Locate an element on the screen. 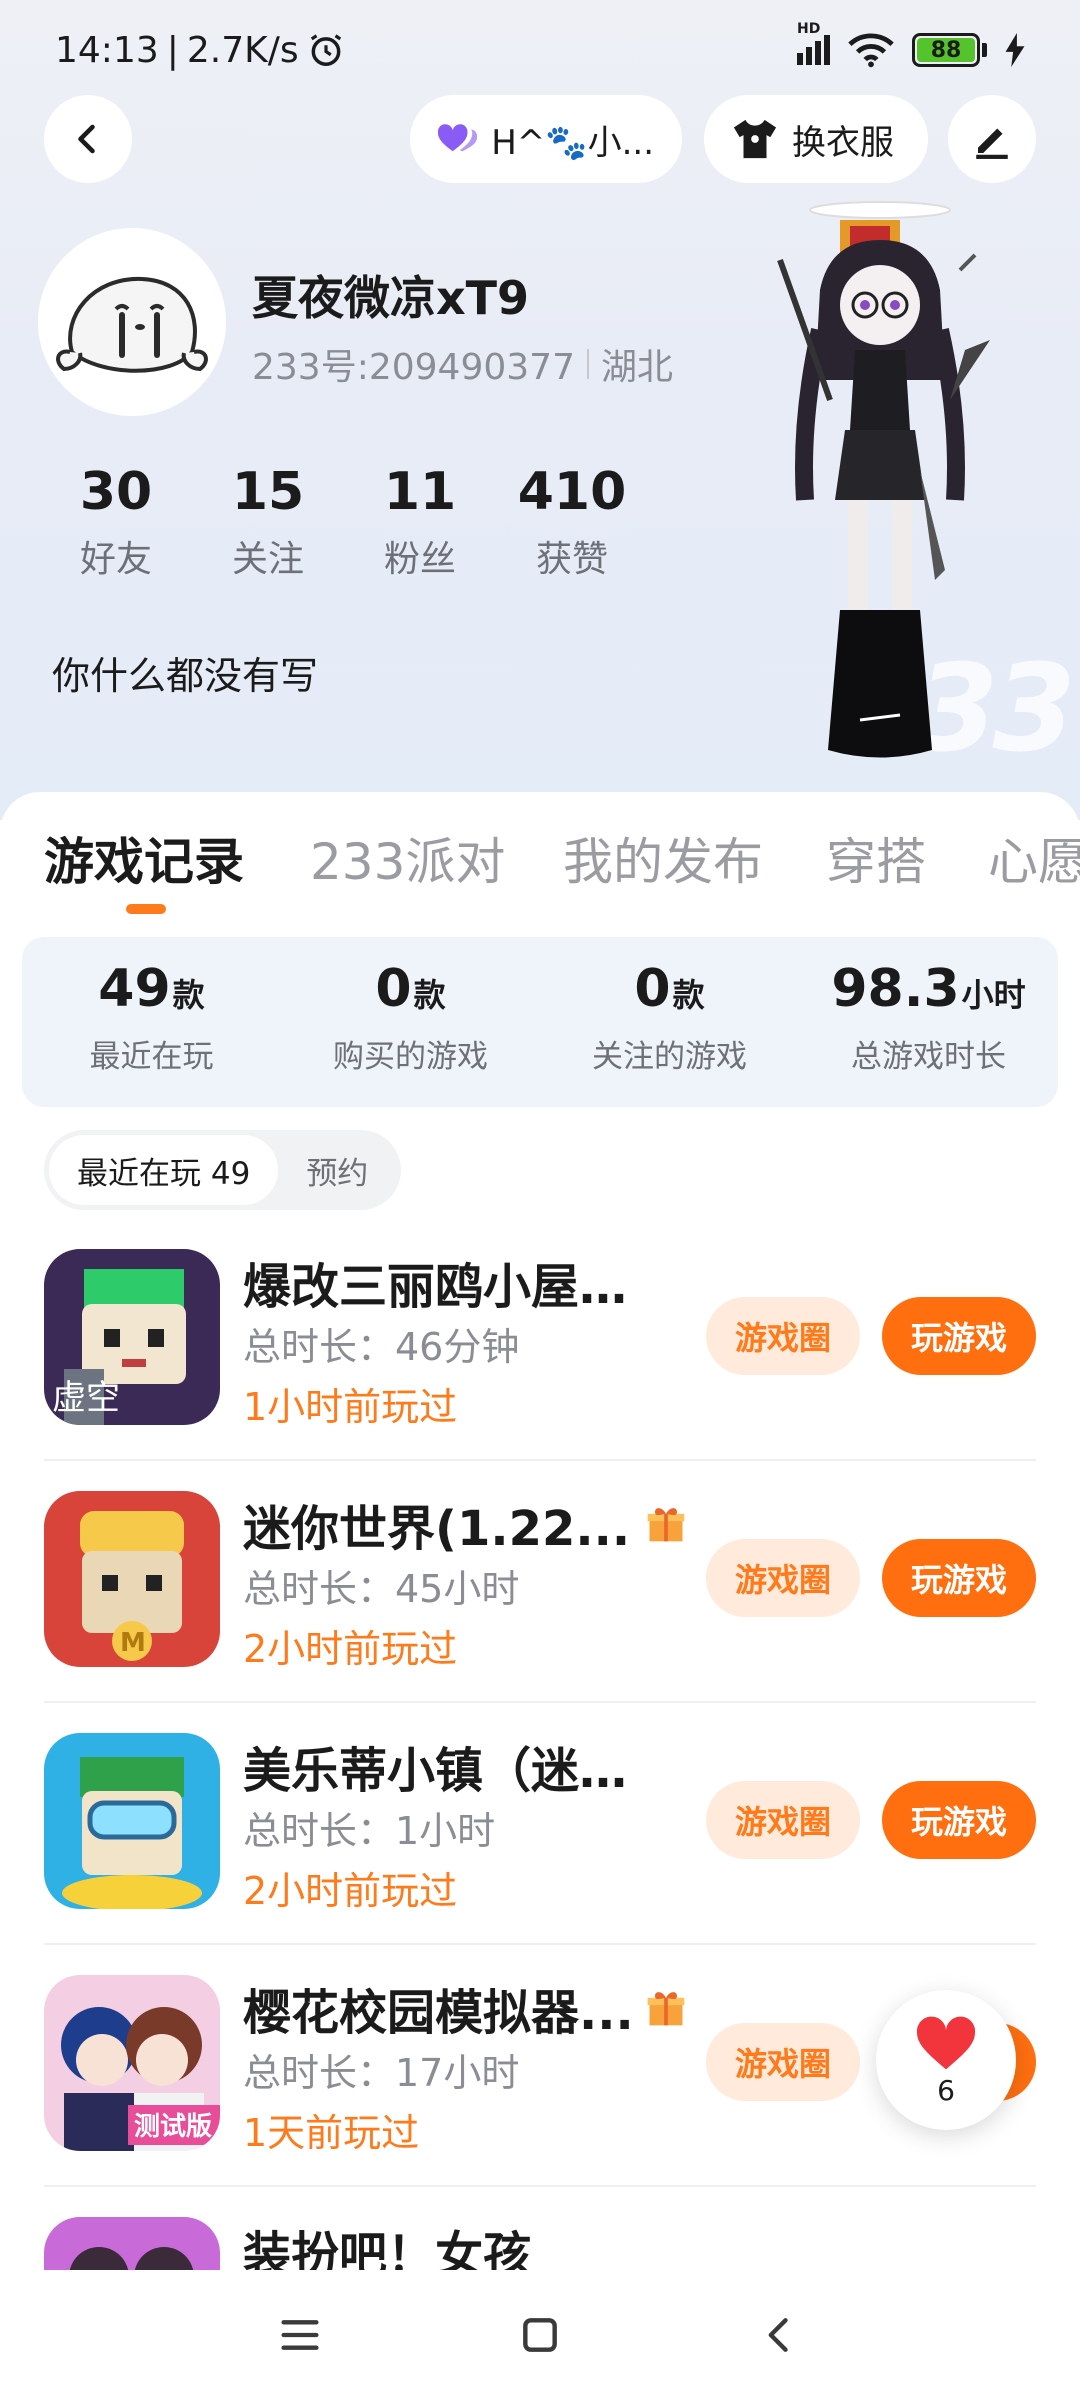  game-icon: 测试版 is located at coordinates (132, 2063).